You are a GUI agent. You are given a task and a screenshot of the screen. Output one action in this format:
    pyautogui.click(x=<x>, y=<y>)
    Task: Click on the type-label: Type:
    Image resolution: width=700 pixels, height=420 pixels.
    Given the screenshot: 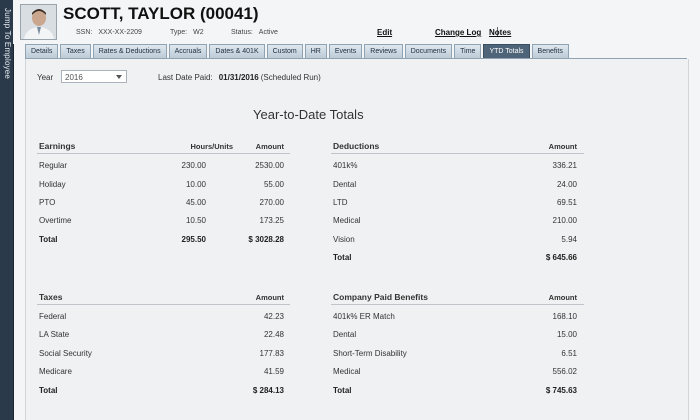 What is the action you would take?
    pyautogui.click(x=179, y=32)
    